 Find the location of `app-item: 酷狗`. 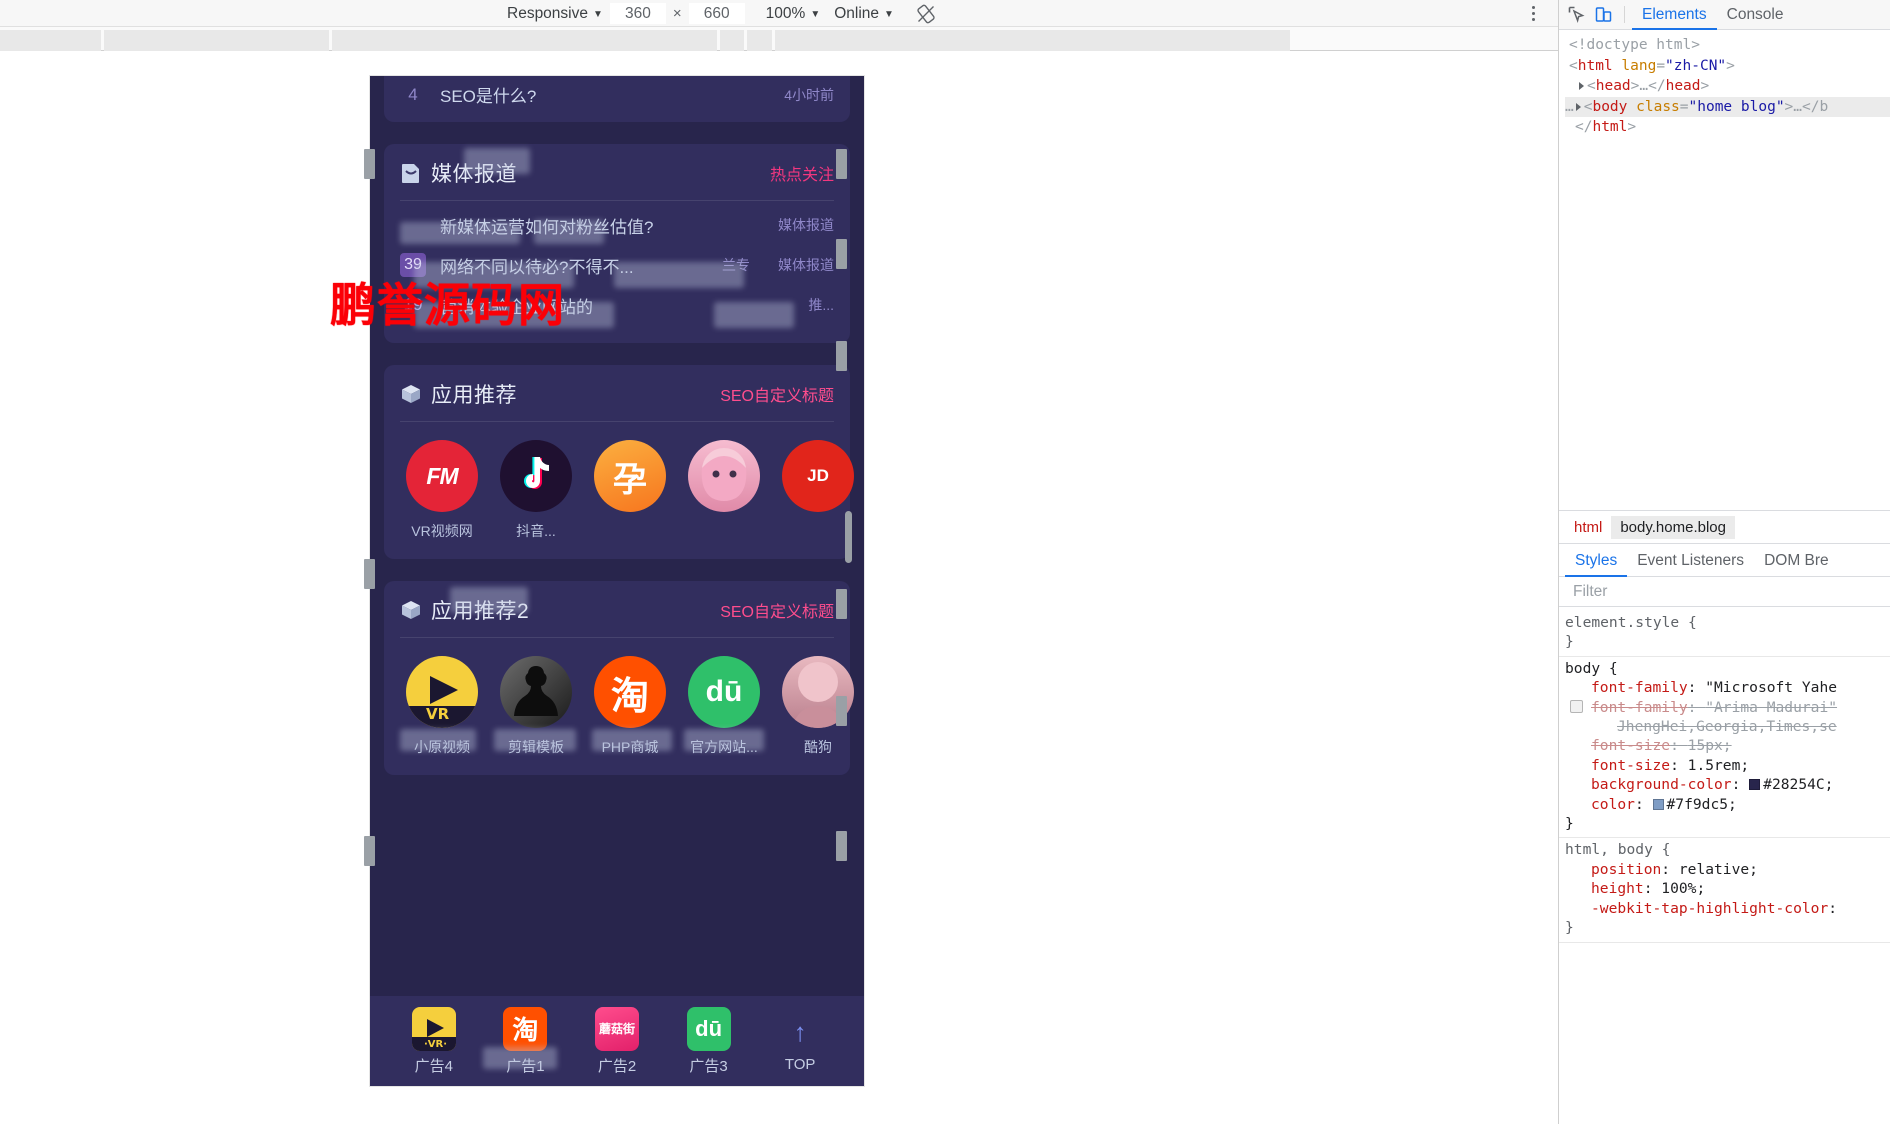

app-item: 酷狗 is located at coordinates (818, 706).